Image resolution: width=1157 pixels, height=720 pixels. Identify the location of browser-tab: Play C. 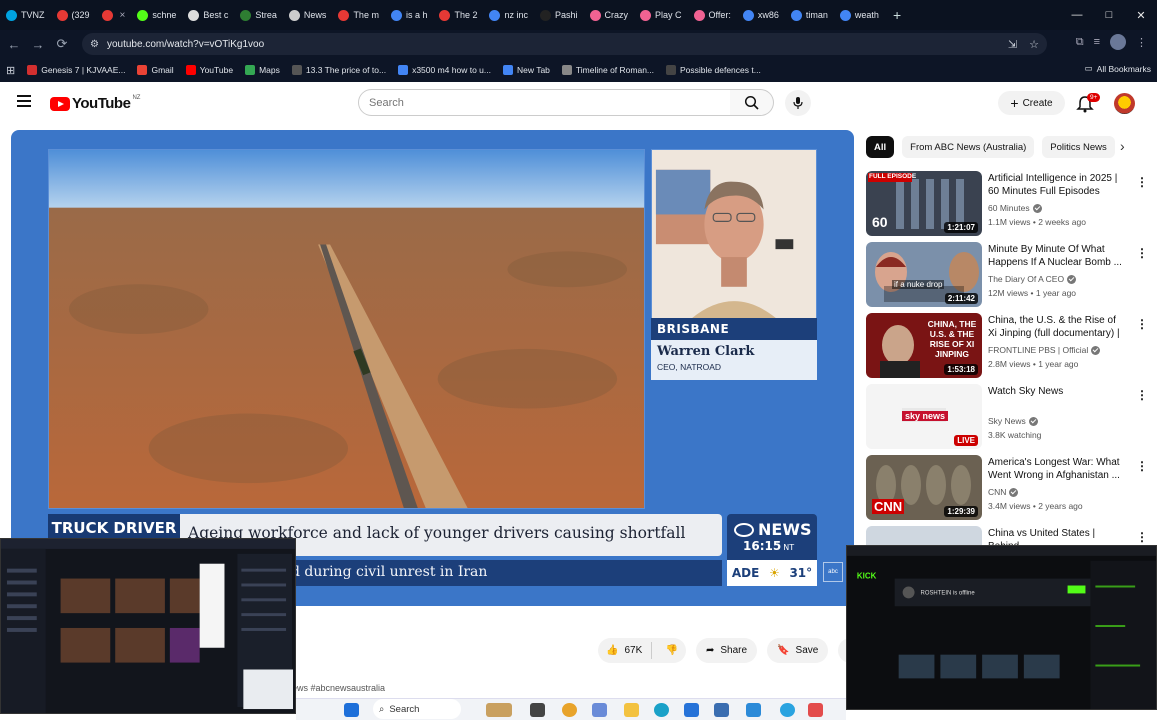
(661, 15).